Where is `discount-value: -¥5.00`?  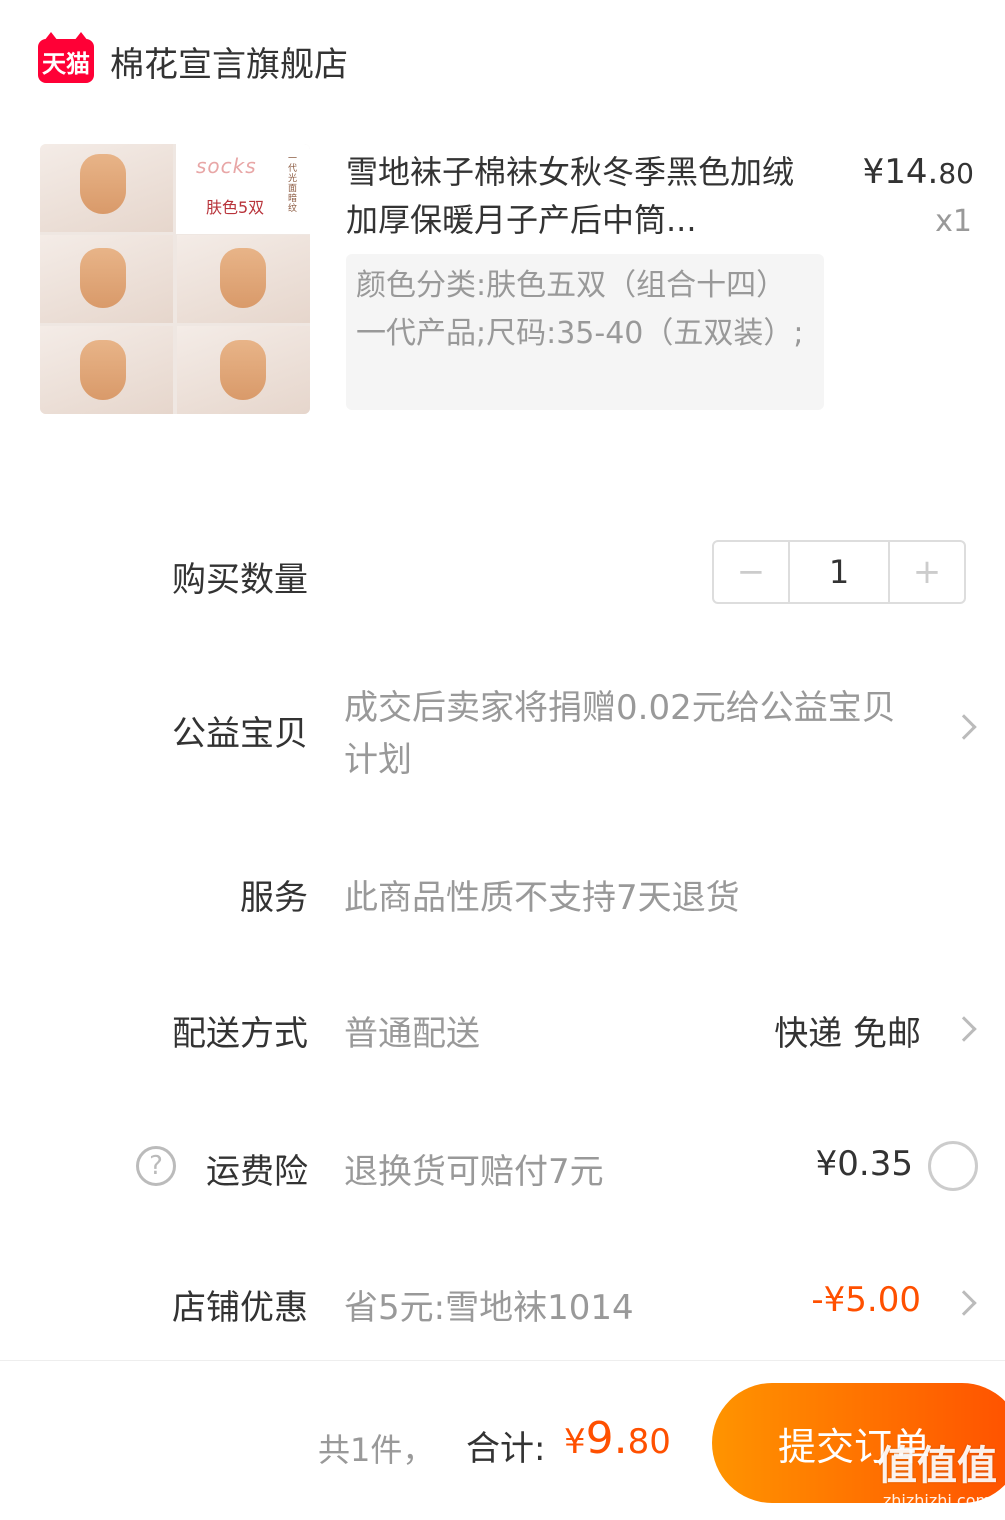
discount-value: -¥5.00 is located at coordinates (866, 1300).